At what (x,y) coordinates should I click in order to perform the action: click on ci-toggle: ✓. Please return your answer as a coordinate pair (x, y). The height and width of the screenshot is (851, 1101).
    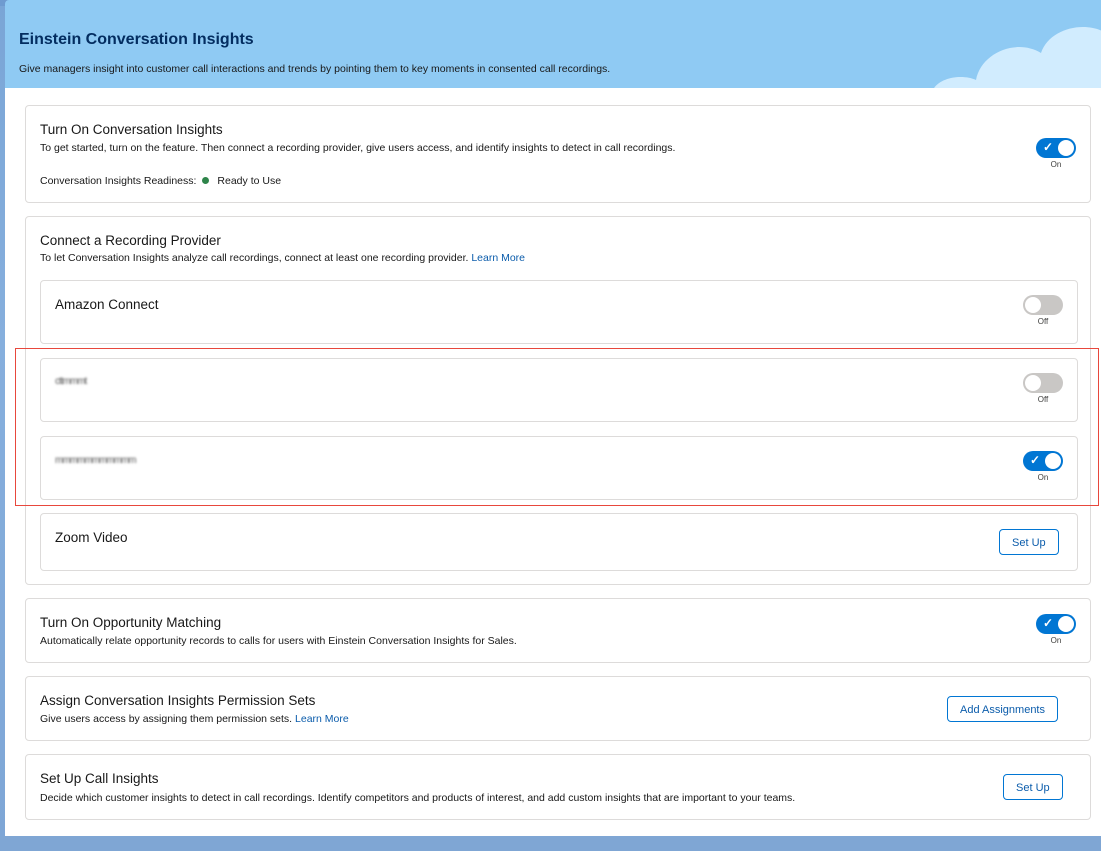
    Looking at the image, I should click on (1056, 148).